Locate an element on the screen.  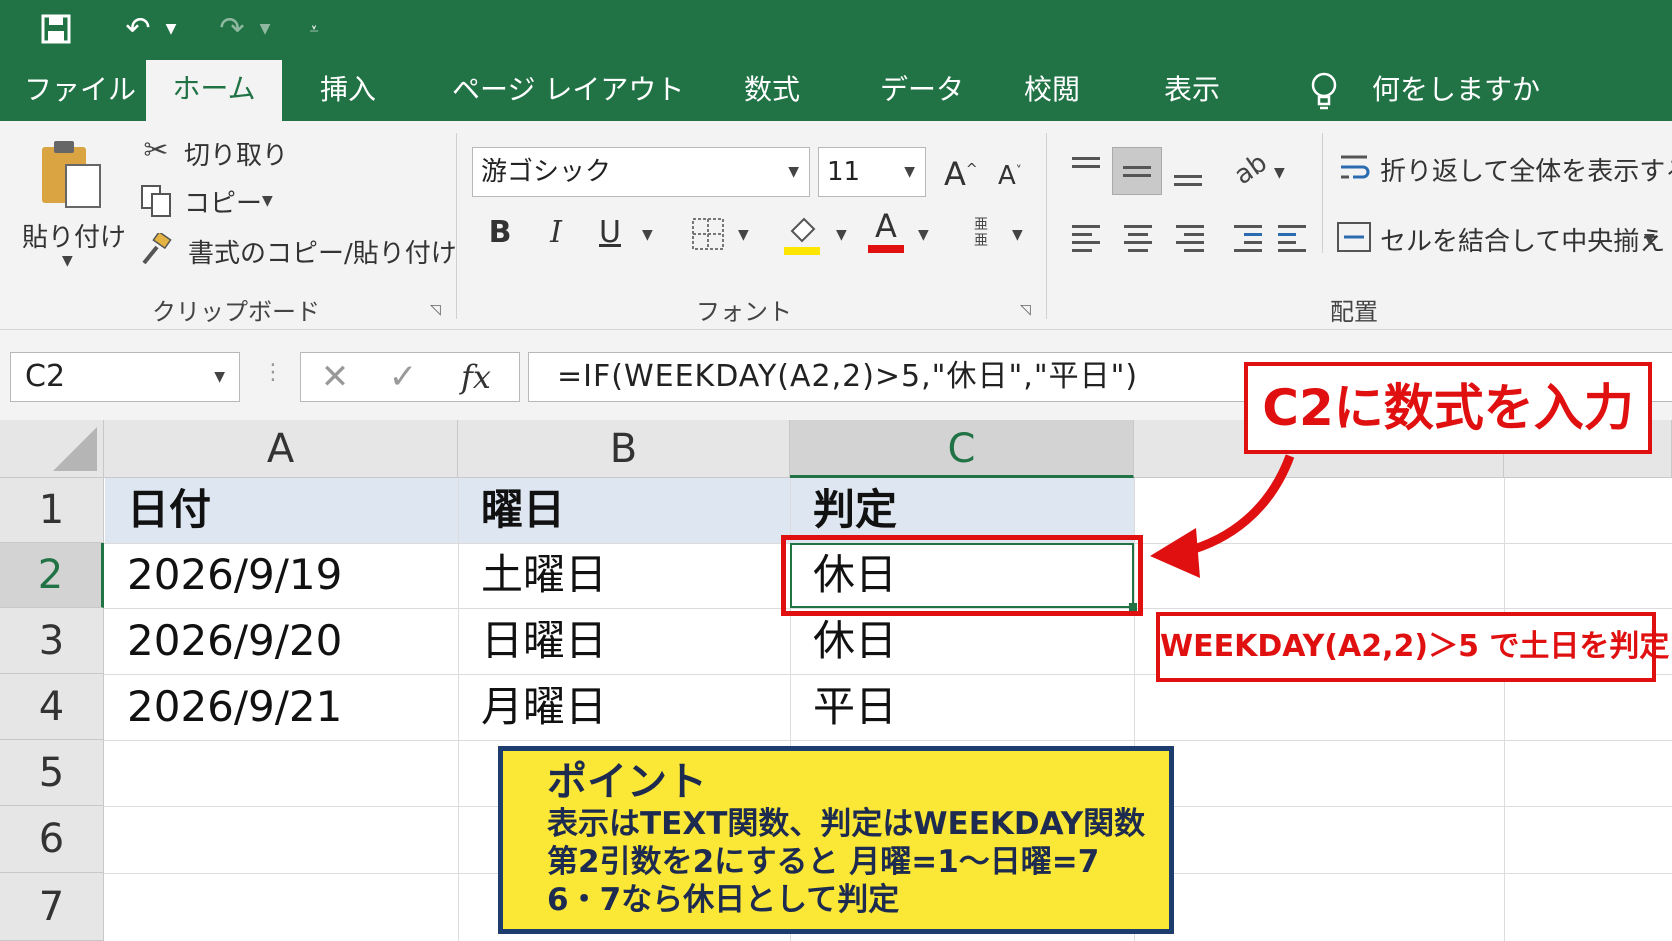
point-title: ポイント is located at coordinates (627, 782).